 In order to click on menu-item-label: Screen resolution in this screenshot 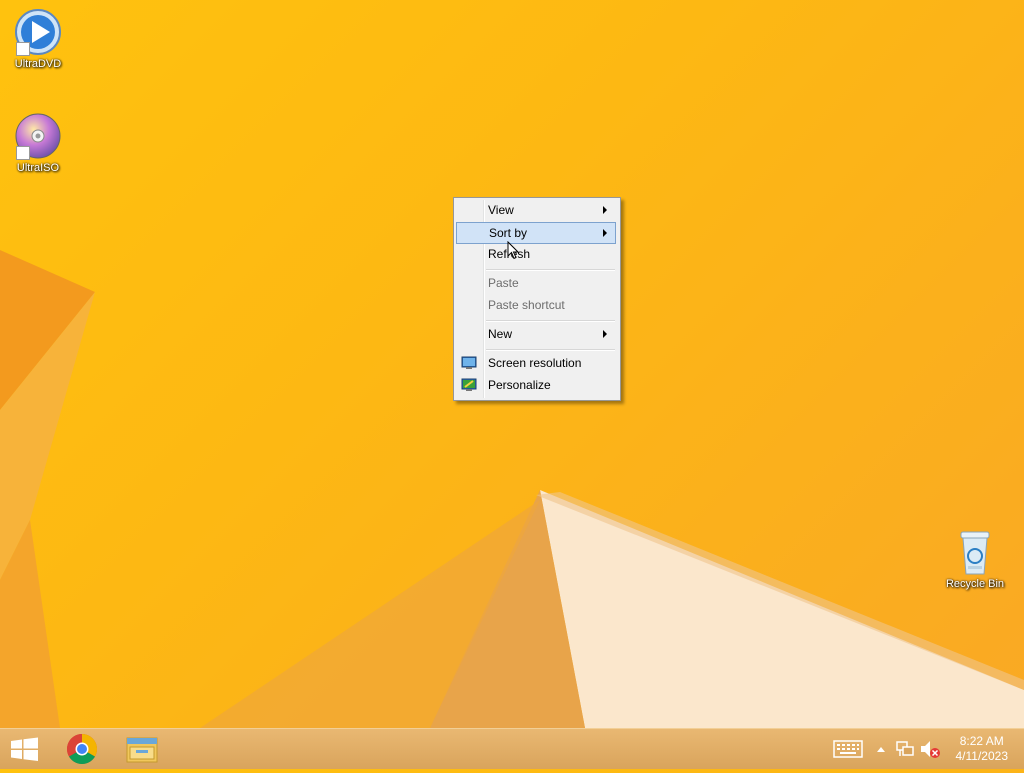, I will do `click(535, 363)`.